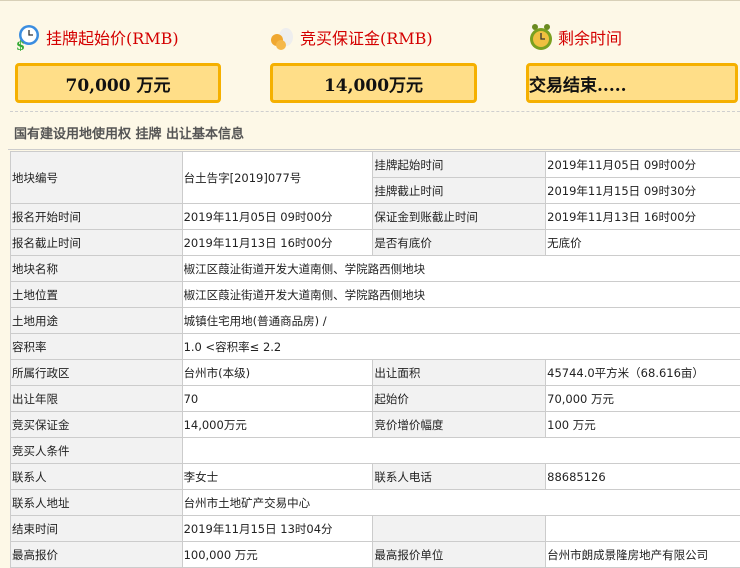 This screenshot has height=568, width=740. Describe the element at coordinates (461, 347) in the screenshot. I see `value-cell: 1.0 <容积率≤ 2.2` at that location.